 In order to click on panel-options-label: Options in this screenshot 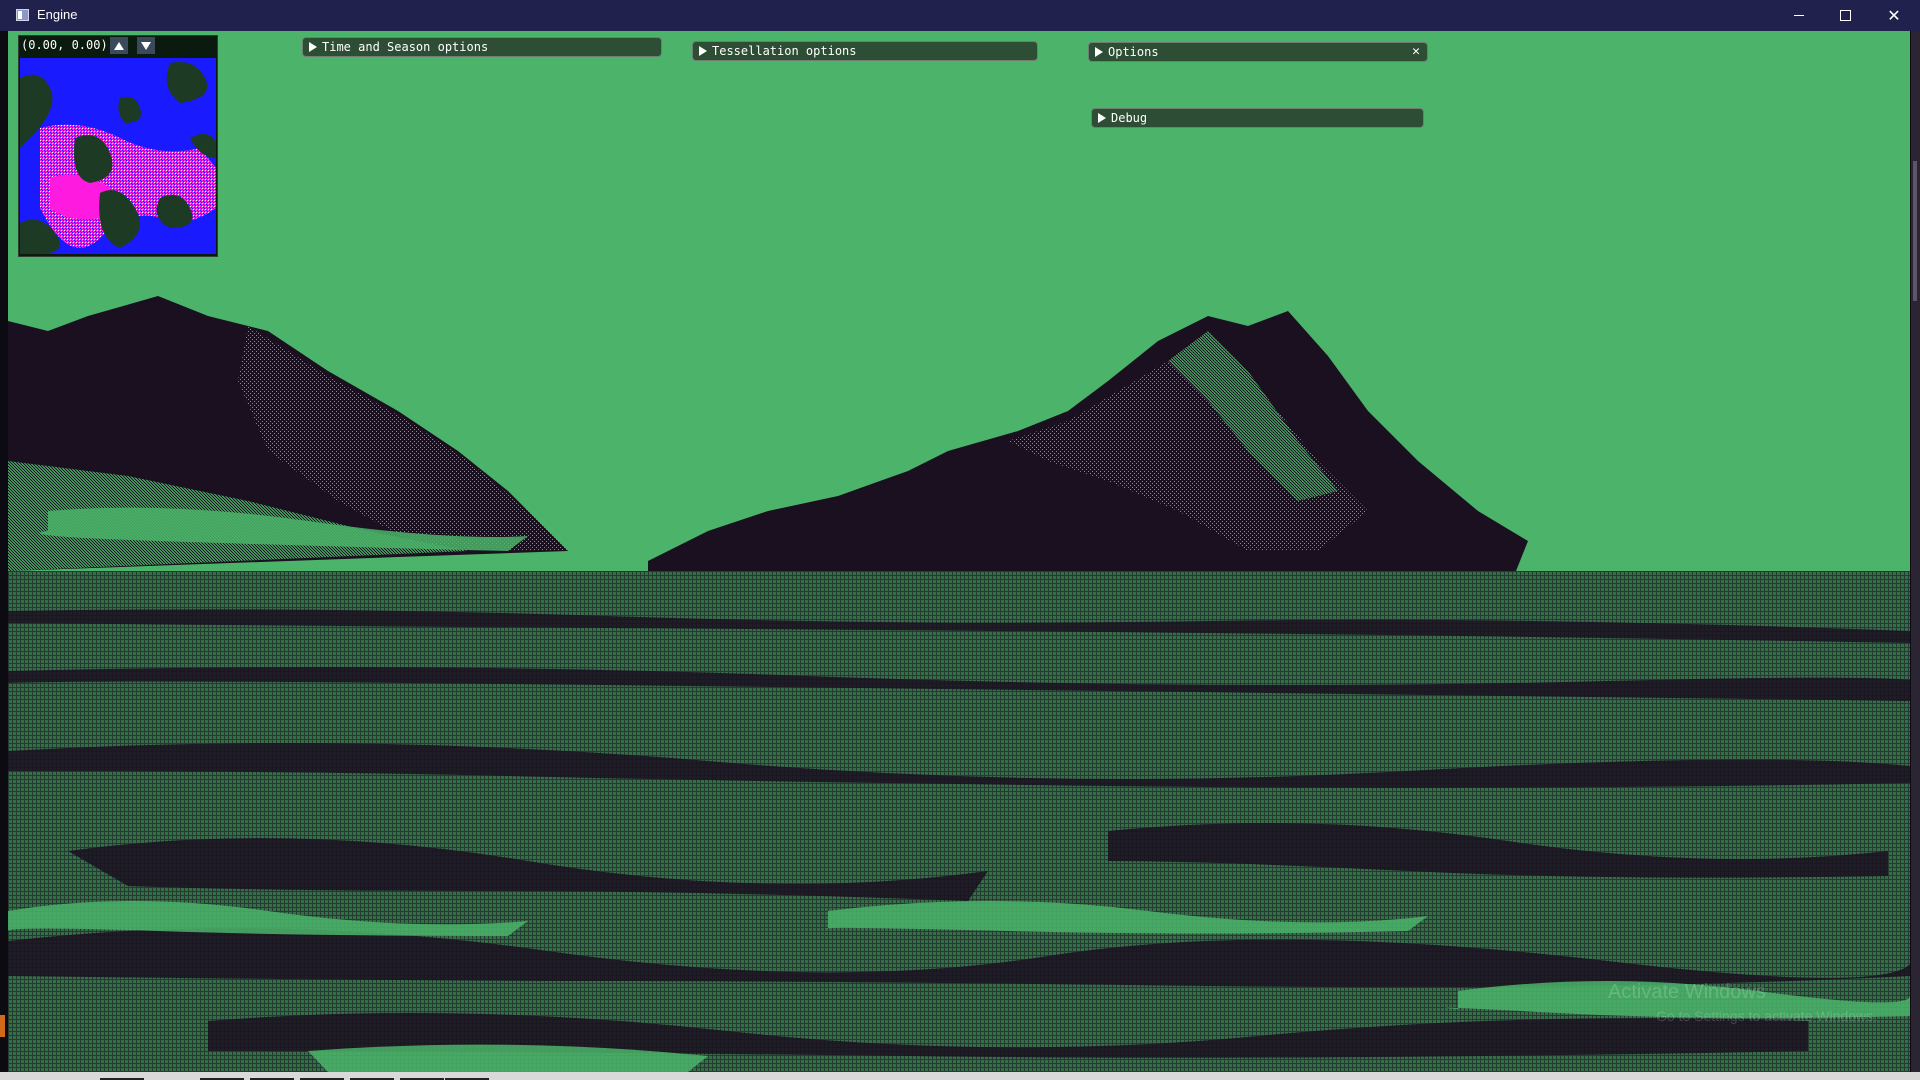, I will do `click(1133, 52)`.